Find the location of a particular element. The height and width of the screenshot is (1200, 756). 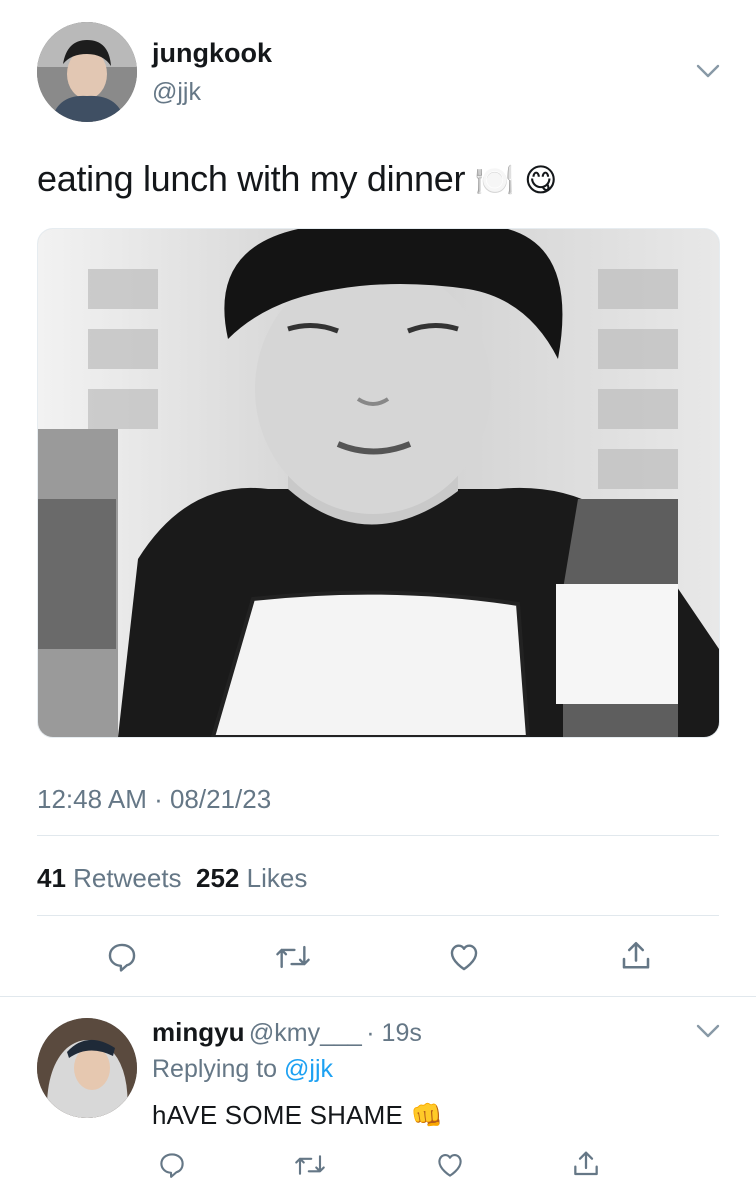

plate-emoji: 🍽️ is located at coordinates (494, 180).